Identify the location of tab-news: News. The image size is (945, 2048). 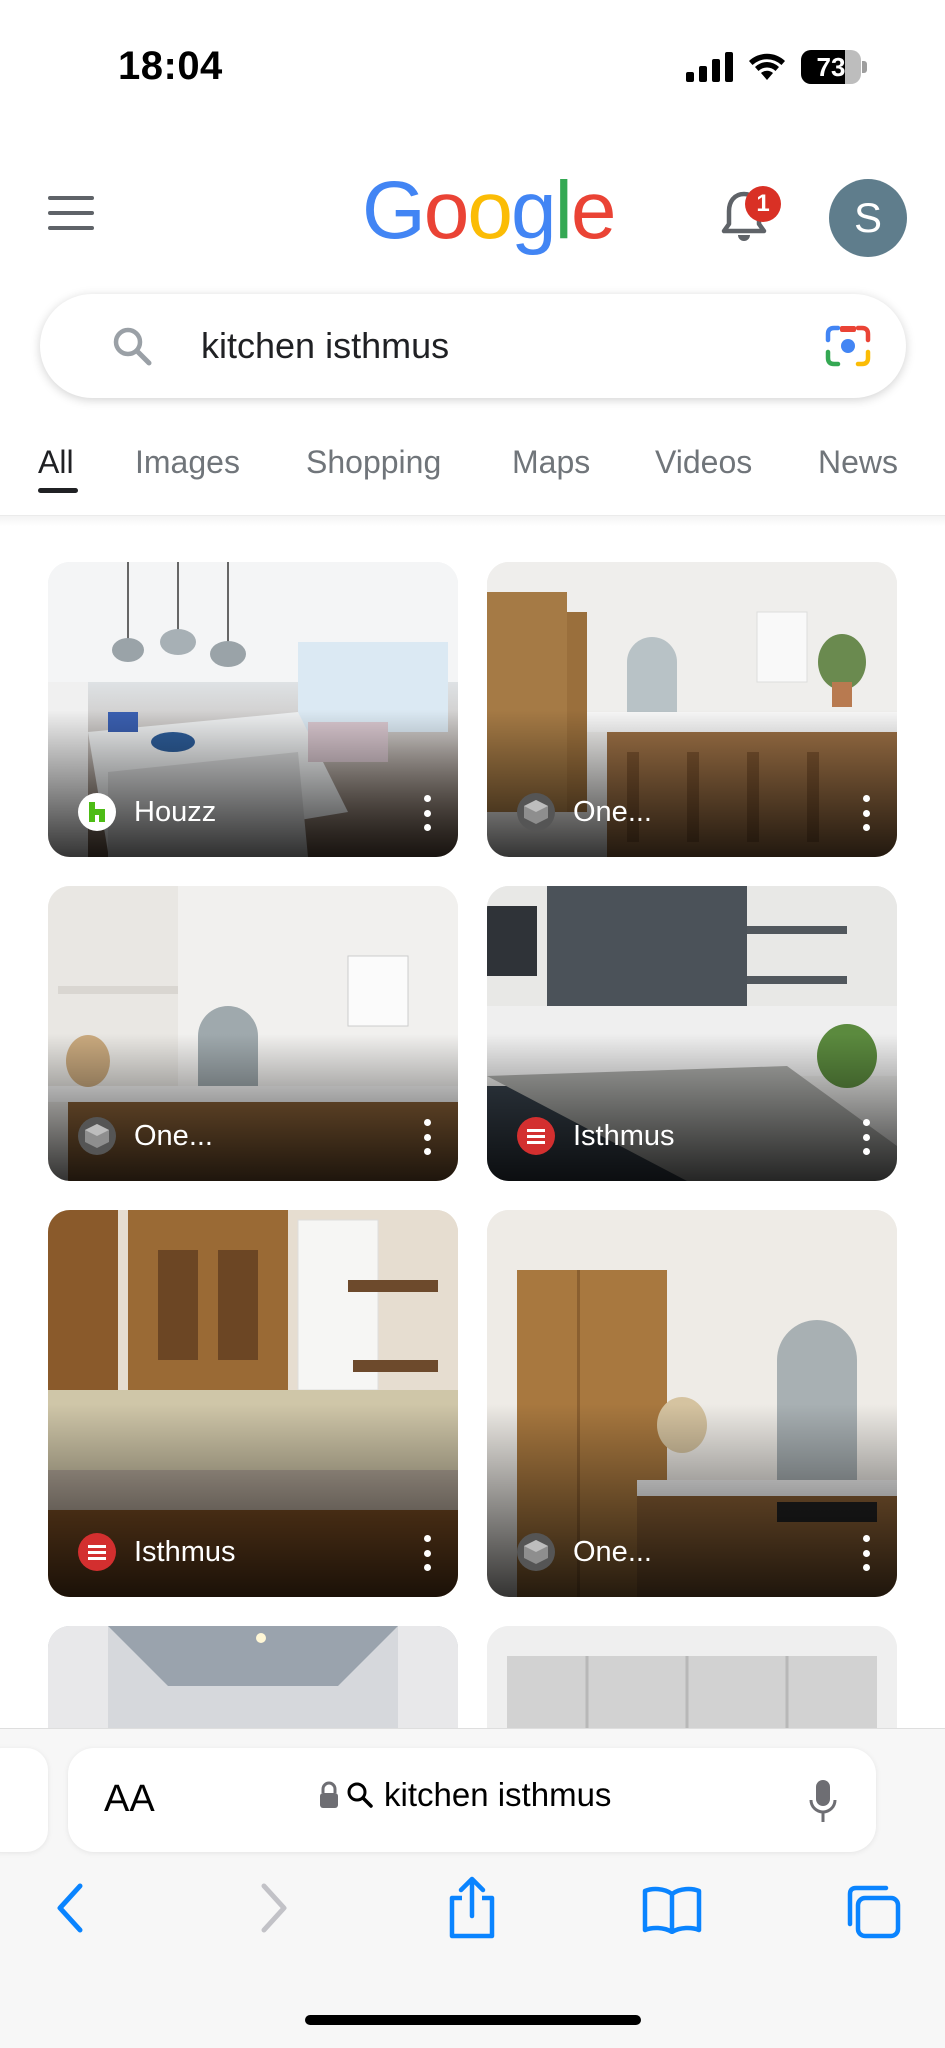
(858, 462).